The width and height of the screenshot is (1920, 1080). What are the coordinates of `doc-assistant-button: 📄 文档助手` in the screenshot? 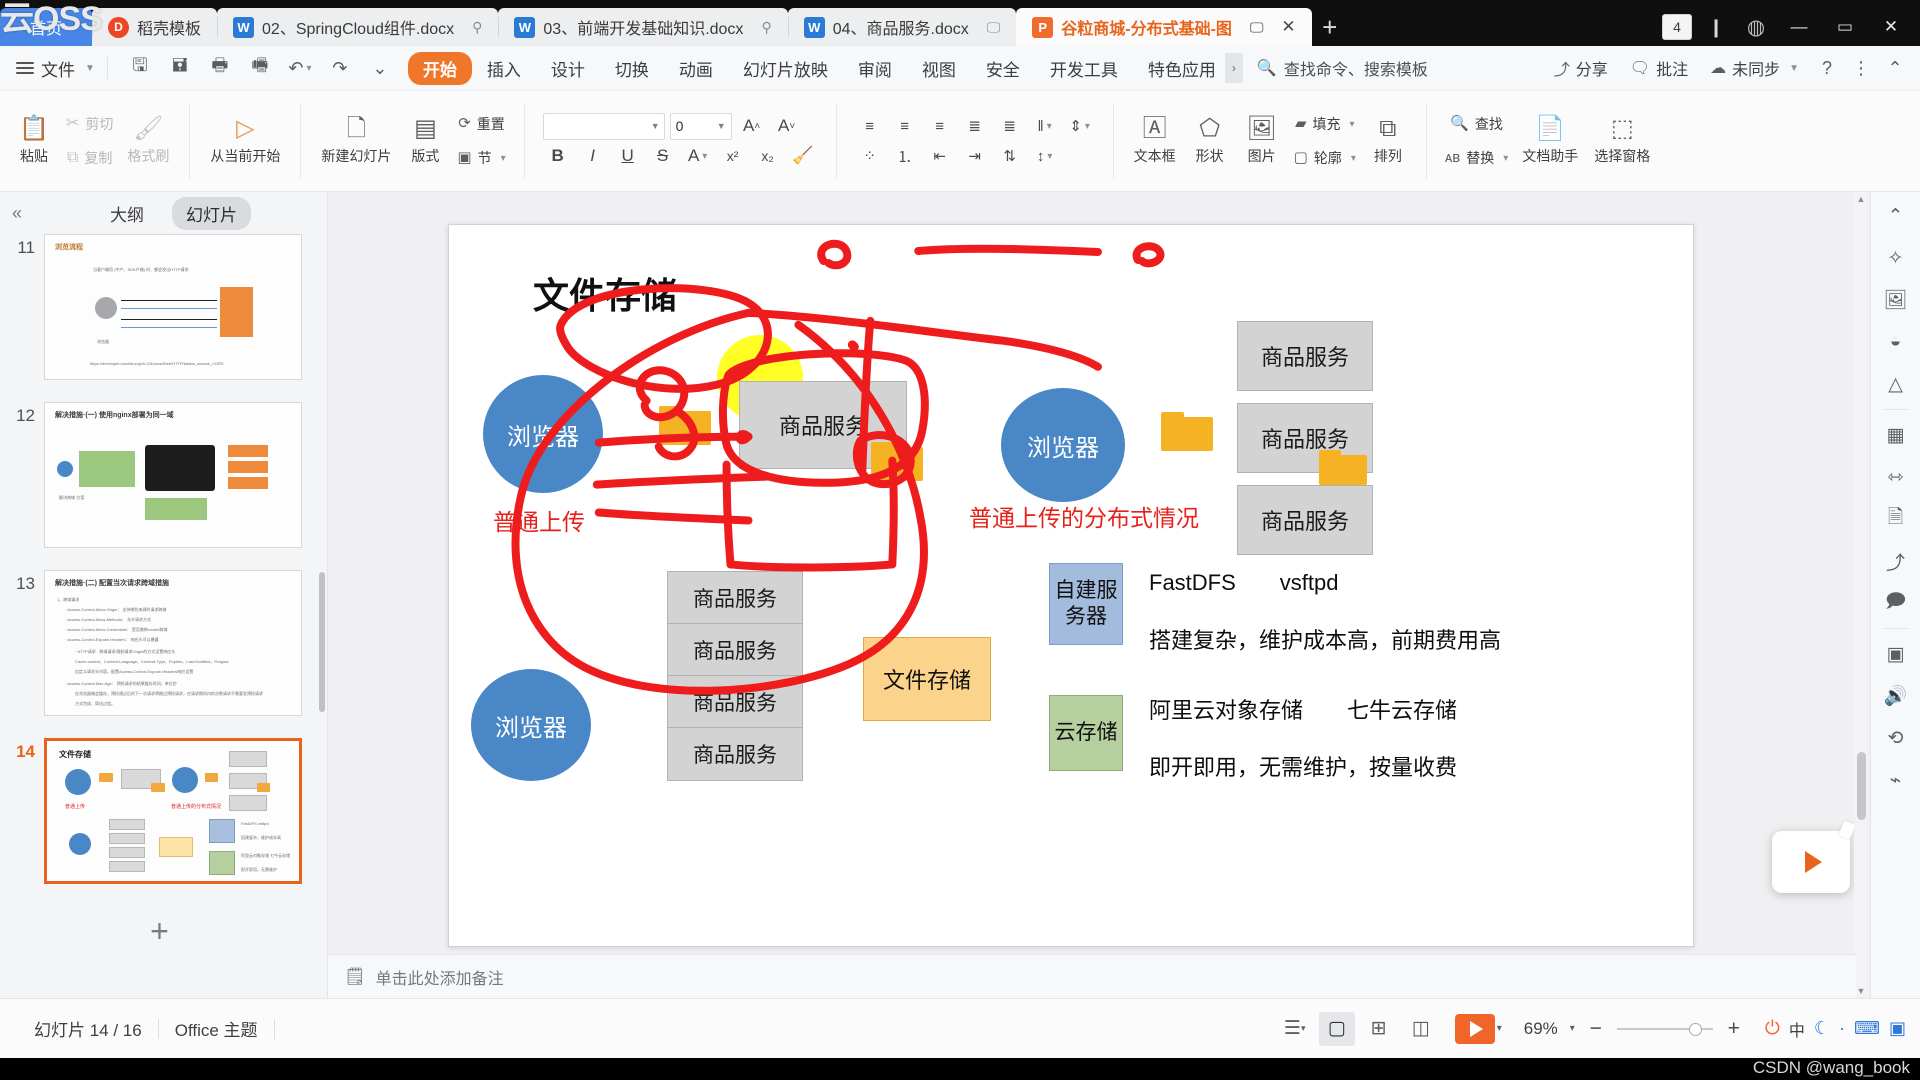 It's located at (1550, 141).